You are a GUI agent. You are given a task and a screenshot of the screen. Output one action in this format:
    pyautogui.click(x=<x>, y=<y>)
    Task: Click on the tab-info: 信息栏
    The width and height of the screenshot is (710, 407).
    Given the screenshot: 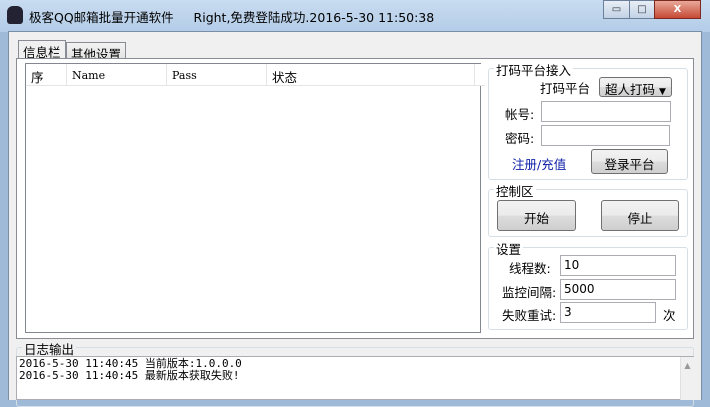 What is the action you would take?
    pyautogui.click(x=42, y=50)
    